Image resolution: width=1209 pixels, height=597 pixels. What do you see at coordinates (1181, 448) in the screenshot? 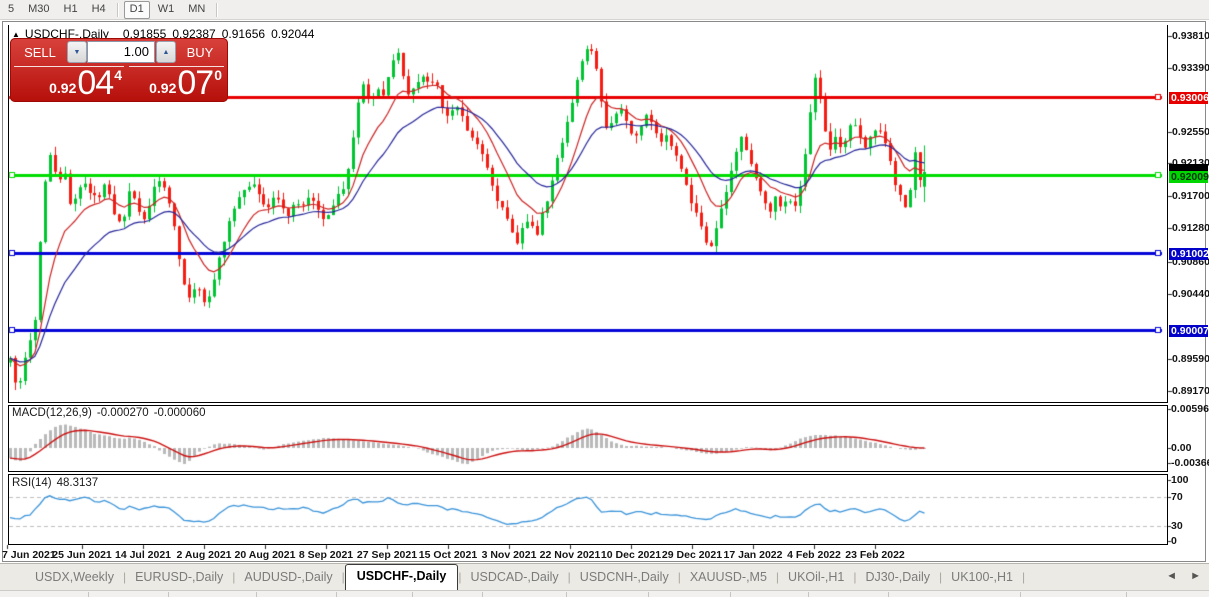
I see `macd-axis-label: 0.00` at bounding box center [1181, 448].